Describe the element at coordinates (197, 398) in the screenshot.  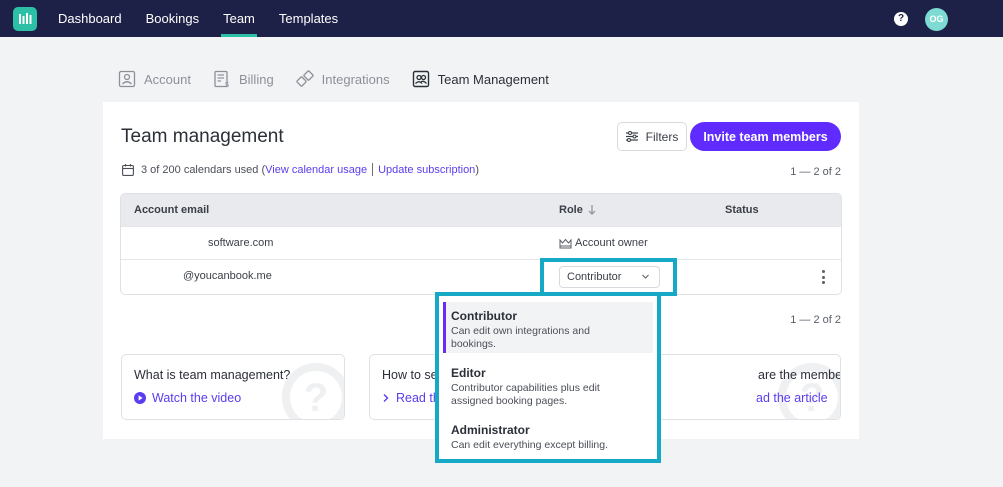
I see `watch-video-label: Watch the video` at that location.